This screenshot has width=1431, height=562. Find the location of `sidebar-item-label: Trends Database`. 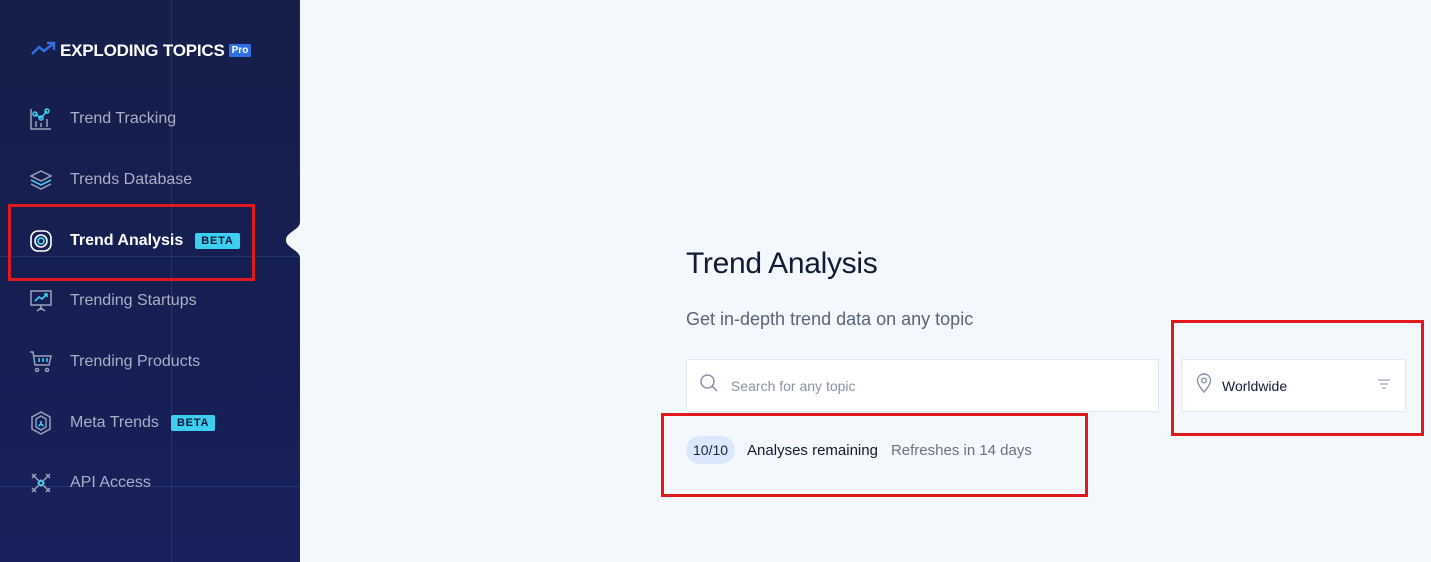

sidebar-item-label: Trends Database is located at coordinates (131, 179).